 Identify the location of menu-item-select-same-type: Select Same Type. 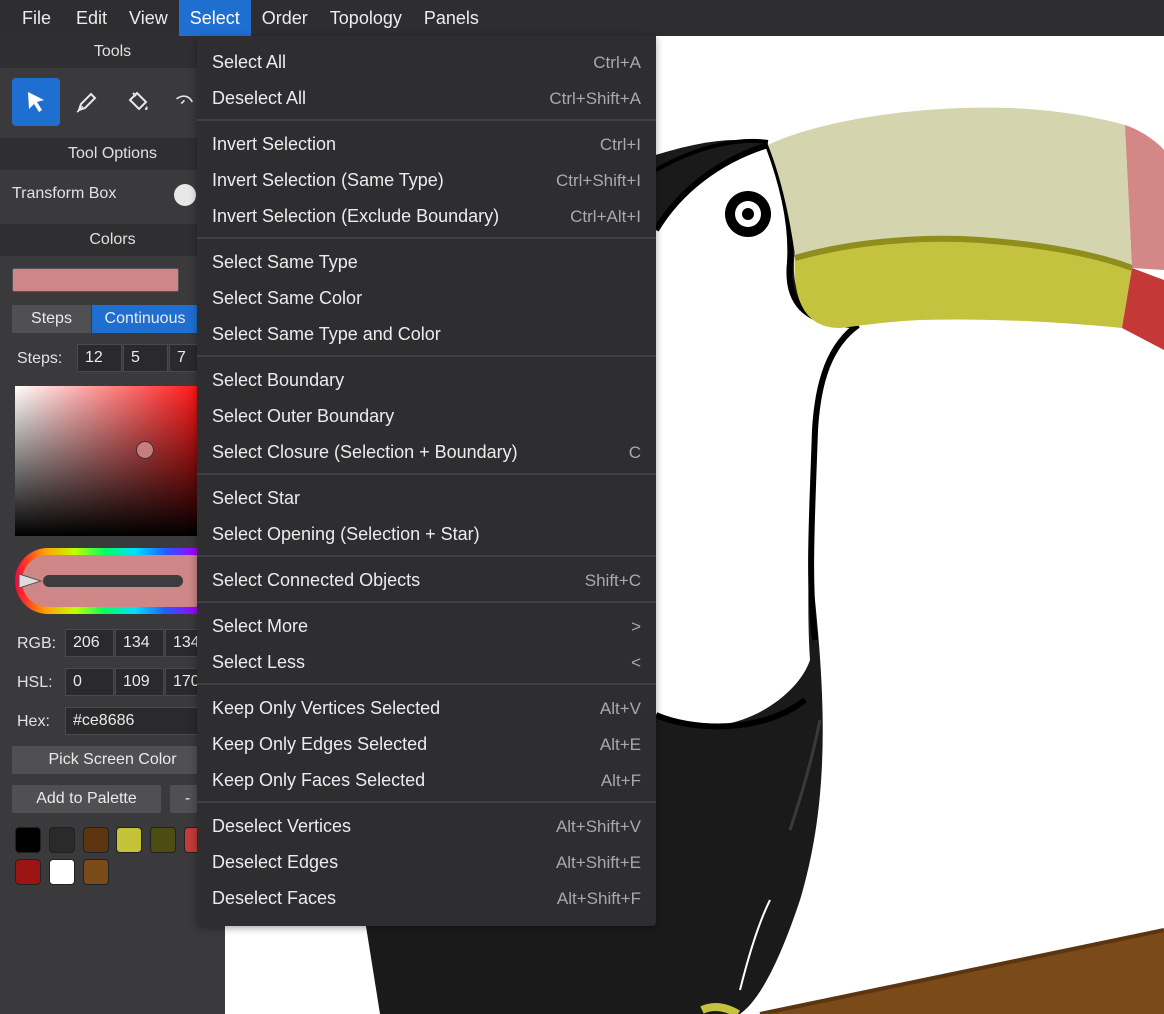
(426, 262).